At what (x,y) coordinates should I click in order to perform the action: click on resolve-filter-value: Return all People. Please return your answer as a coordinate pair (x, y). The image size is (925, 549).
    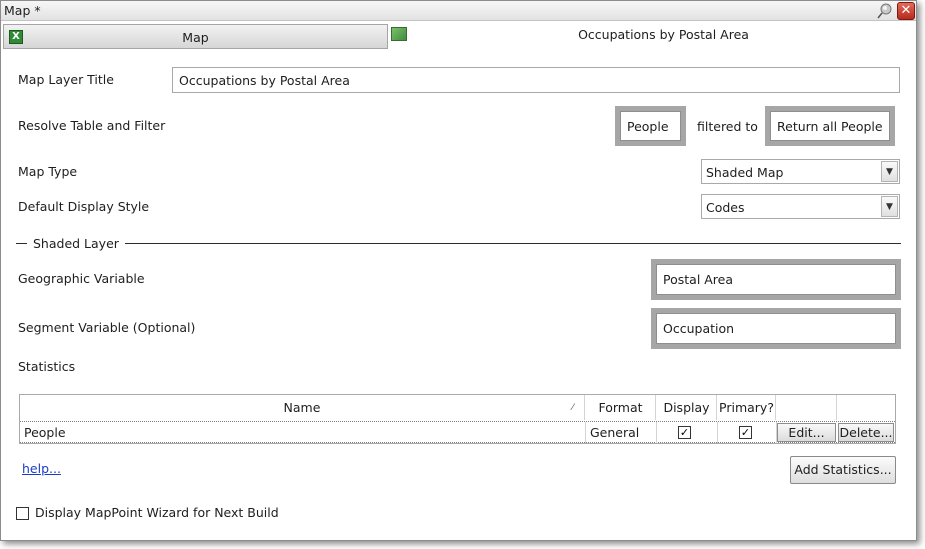
    Looking at the image, I should click on (830, 126).